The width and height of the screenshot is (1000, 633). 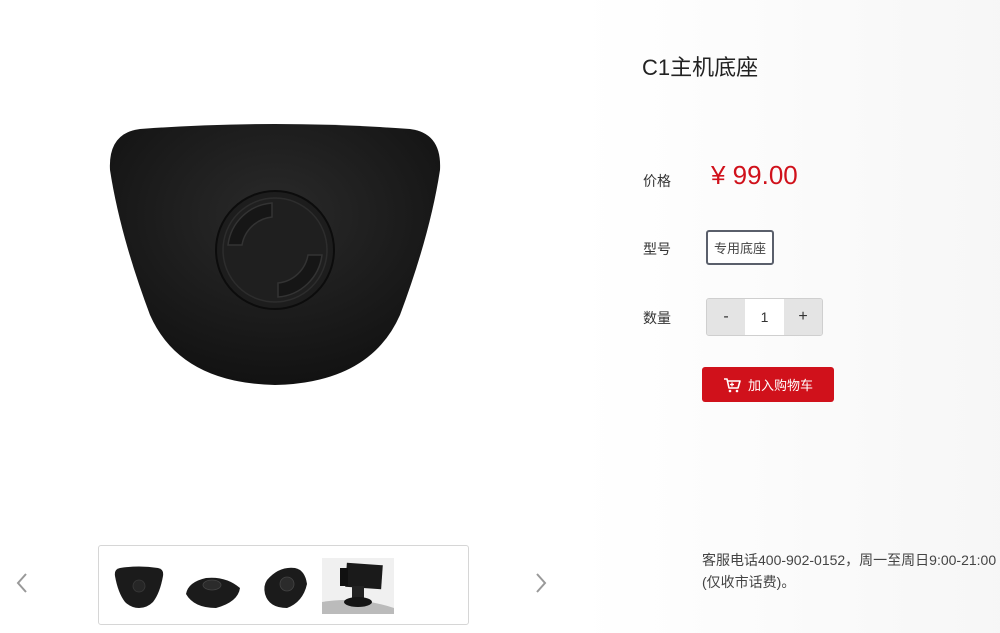 I want to click on thumbnail-base-angle, so click(x=212, y=586).